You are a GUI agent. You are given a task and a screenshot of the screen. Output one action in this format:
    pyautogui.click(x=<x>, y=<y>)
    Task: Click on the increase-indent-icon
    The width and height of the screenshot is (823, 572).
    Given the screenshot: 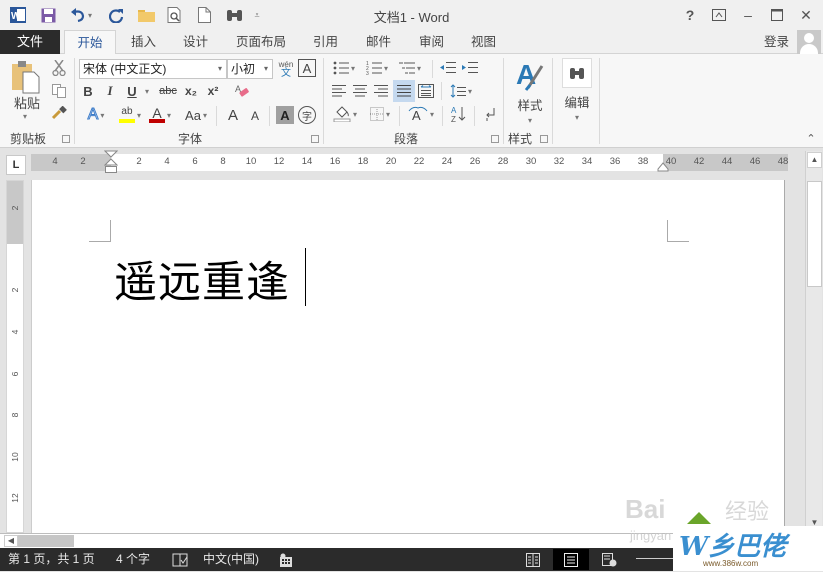 What is the action you would take?
    pyautogui.click(x=470, y=68)
    